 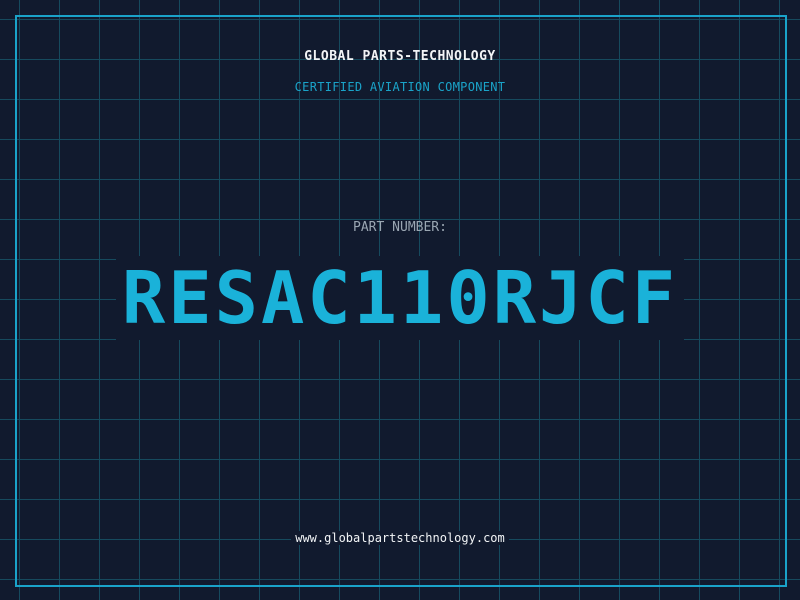 I want to click on website-url: www.globalpartstechnology.com, so click(x=400, y=538).